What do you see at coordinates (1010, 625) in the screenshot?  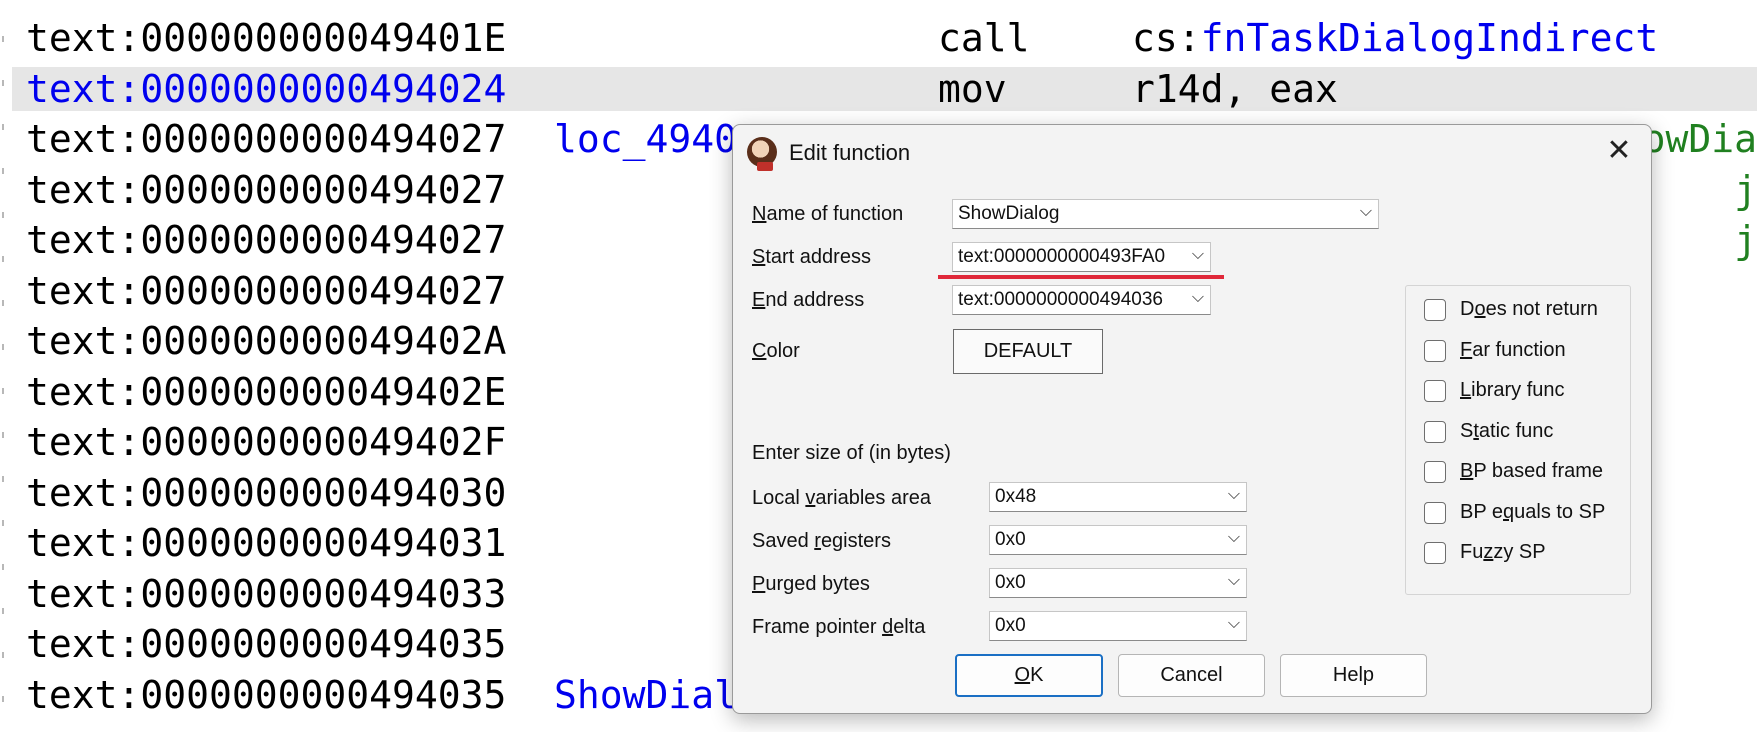 I see `frame-pointer-delta-value: 0x0` at bounding box center [1010, 625].